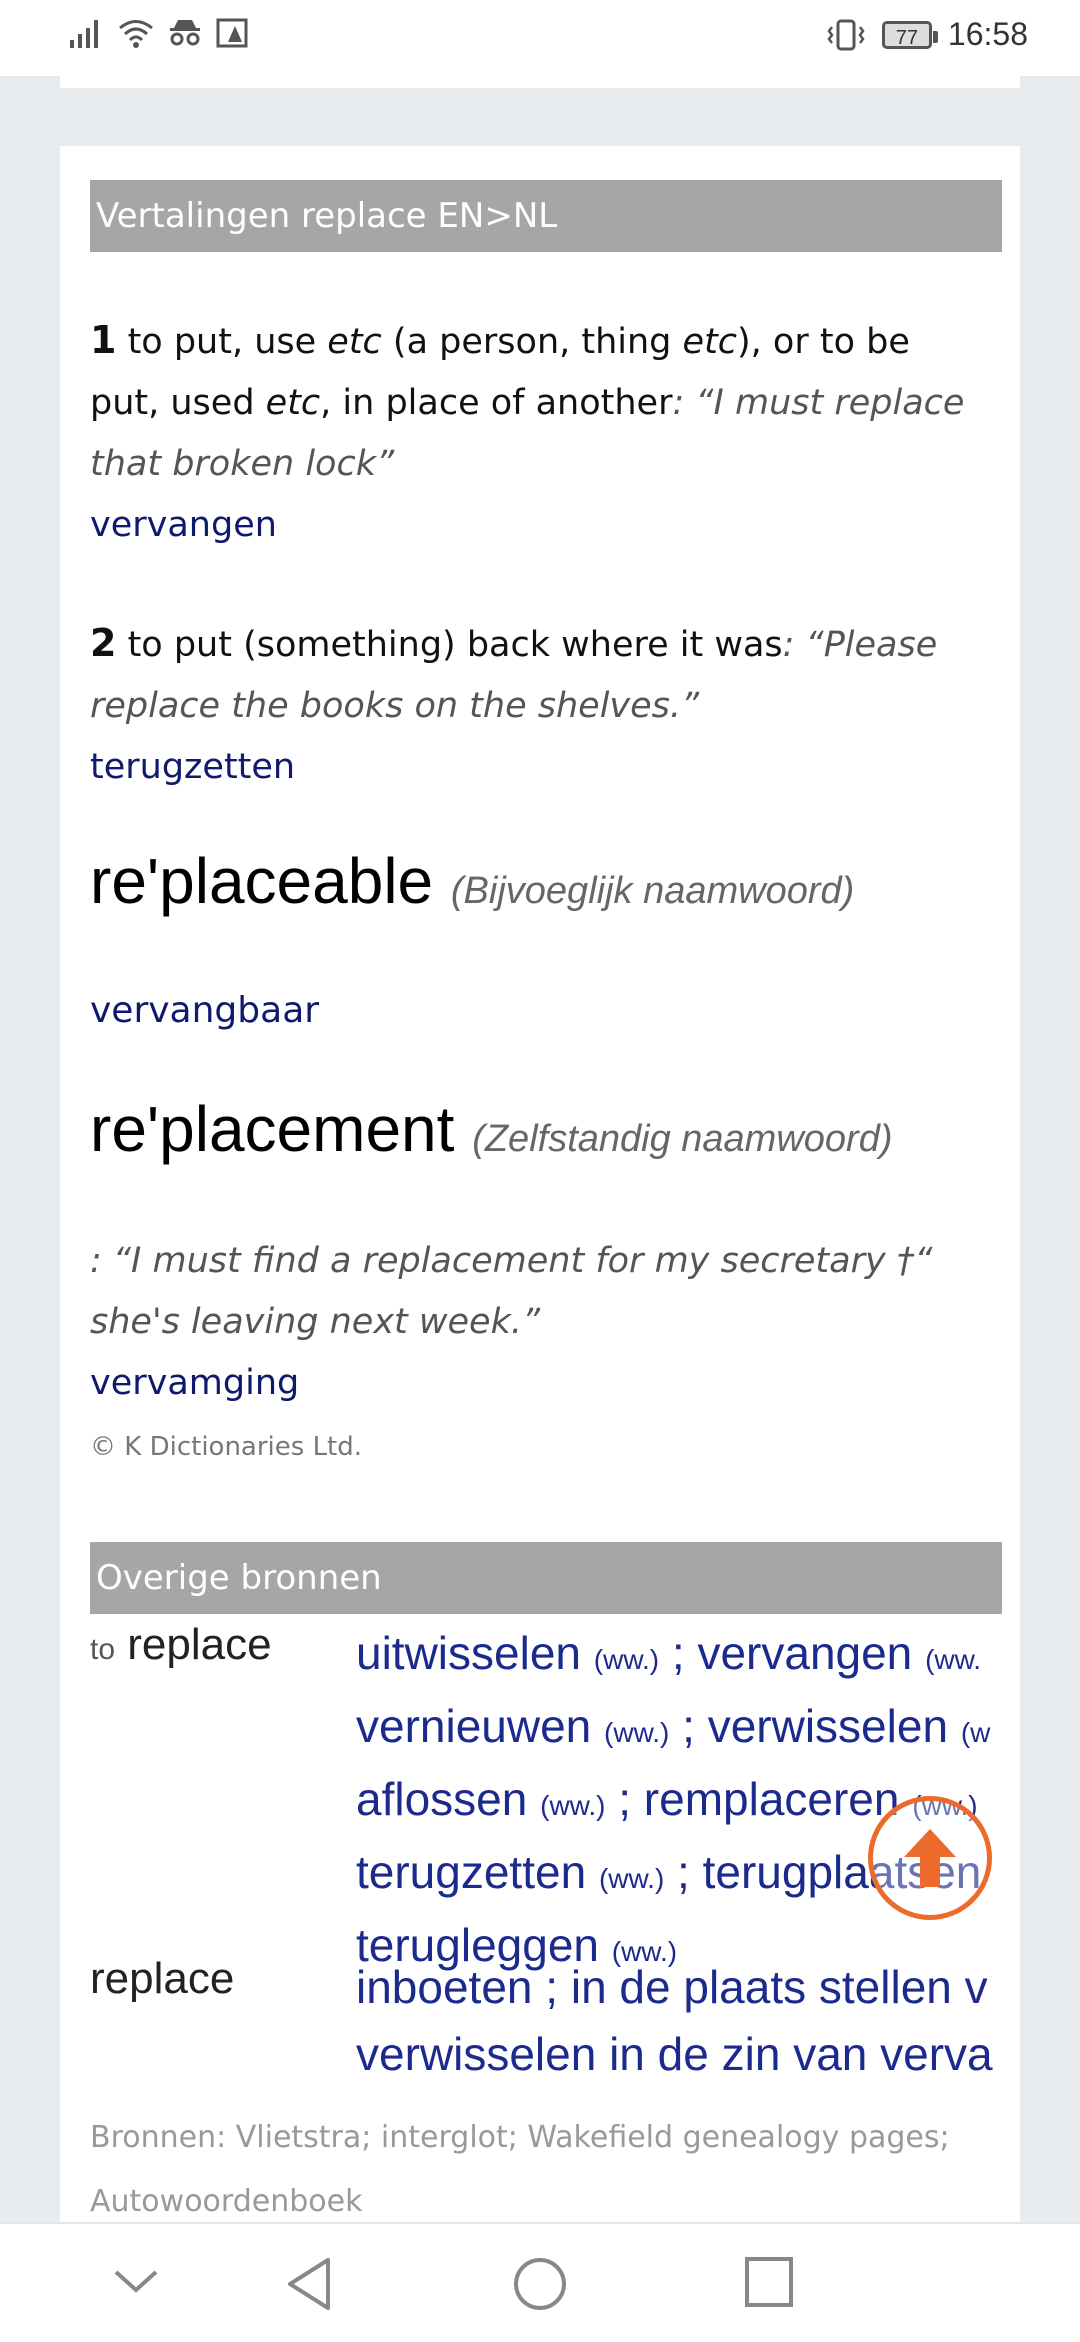 Image resolution: width=1080 pixels, height=2342 pixels. Describe the element at coordinates (162, 1978) in the screenshot. I see `source-term: replace` at that location.